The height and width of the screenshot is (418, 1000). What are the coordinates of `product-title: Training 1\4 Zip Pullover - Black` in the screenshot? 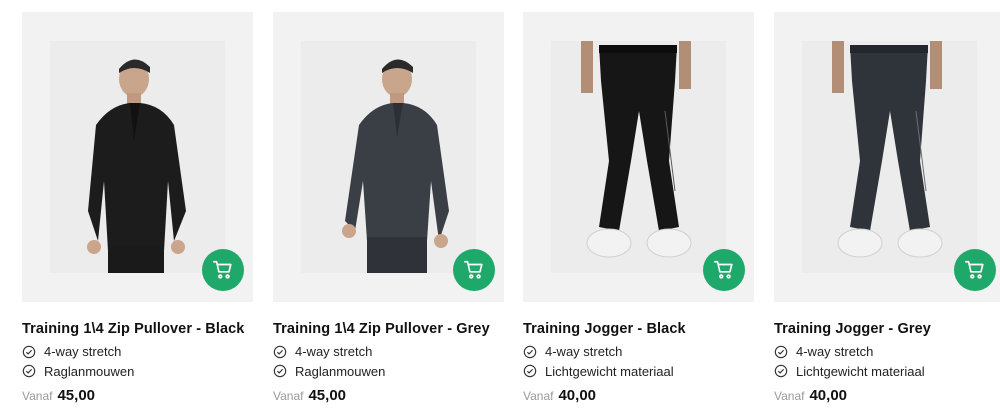 It's located at (137, 329).